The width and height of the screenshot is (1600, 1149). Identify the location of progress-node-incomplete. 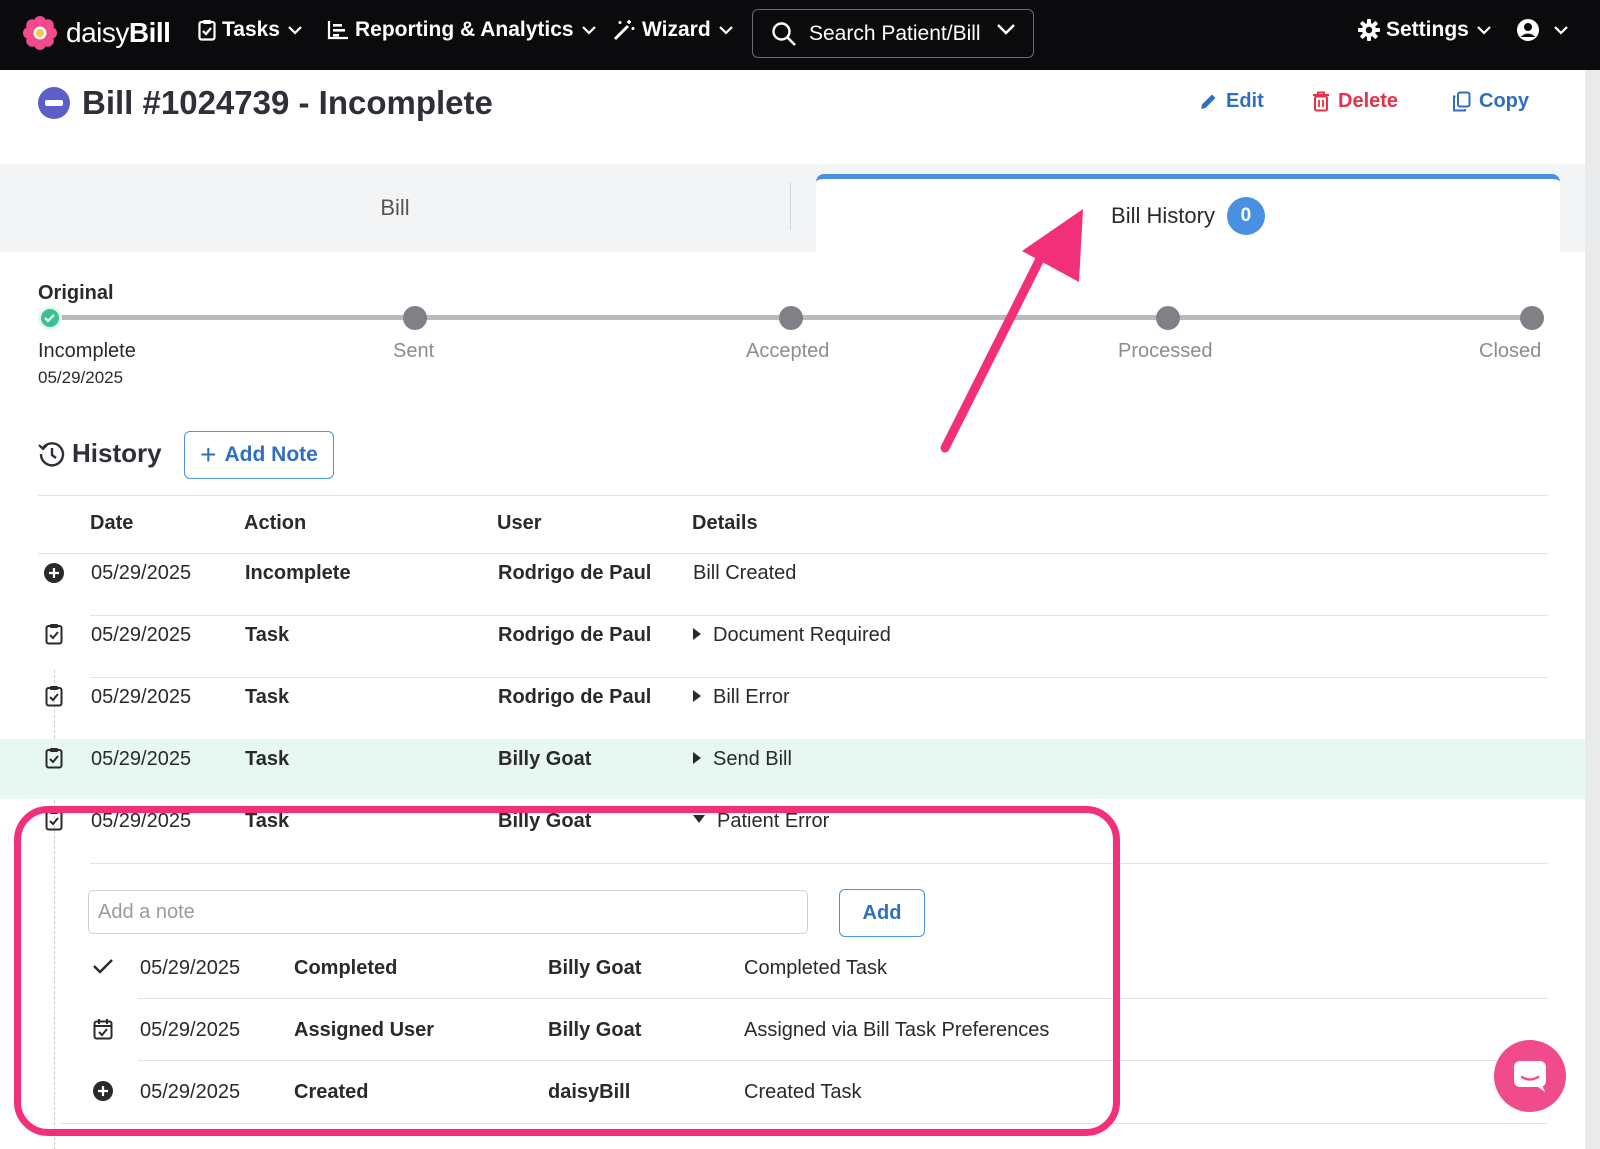
(50, 318).